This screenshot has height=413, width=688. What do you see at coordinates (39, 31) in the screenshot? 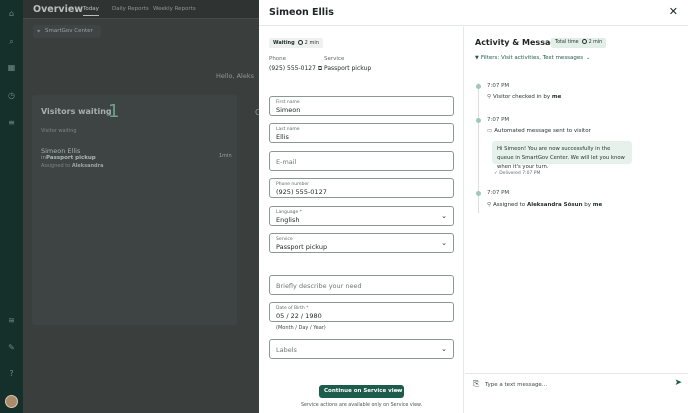
I see `location-pin-icon: ⌖` at bounding box center [39, 31].